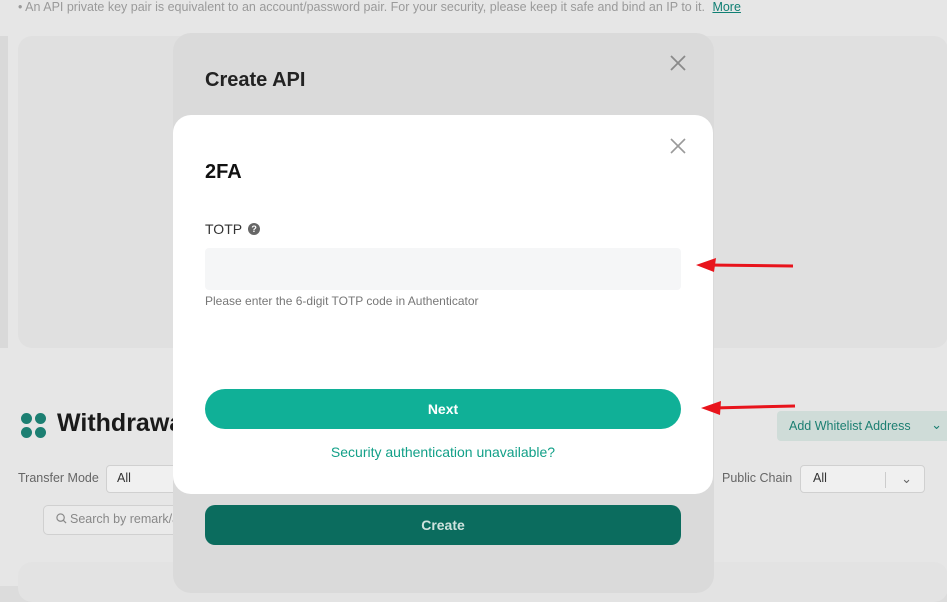 The image size is (947, 602). What do you see at coordinates (34, 426) in the screenshot?
I see `withdrawal-icon` at bounding box center [34, 426].